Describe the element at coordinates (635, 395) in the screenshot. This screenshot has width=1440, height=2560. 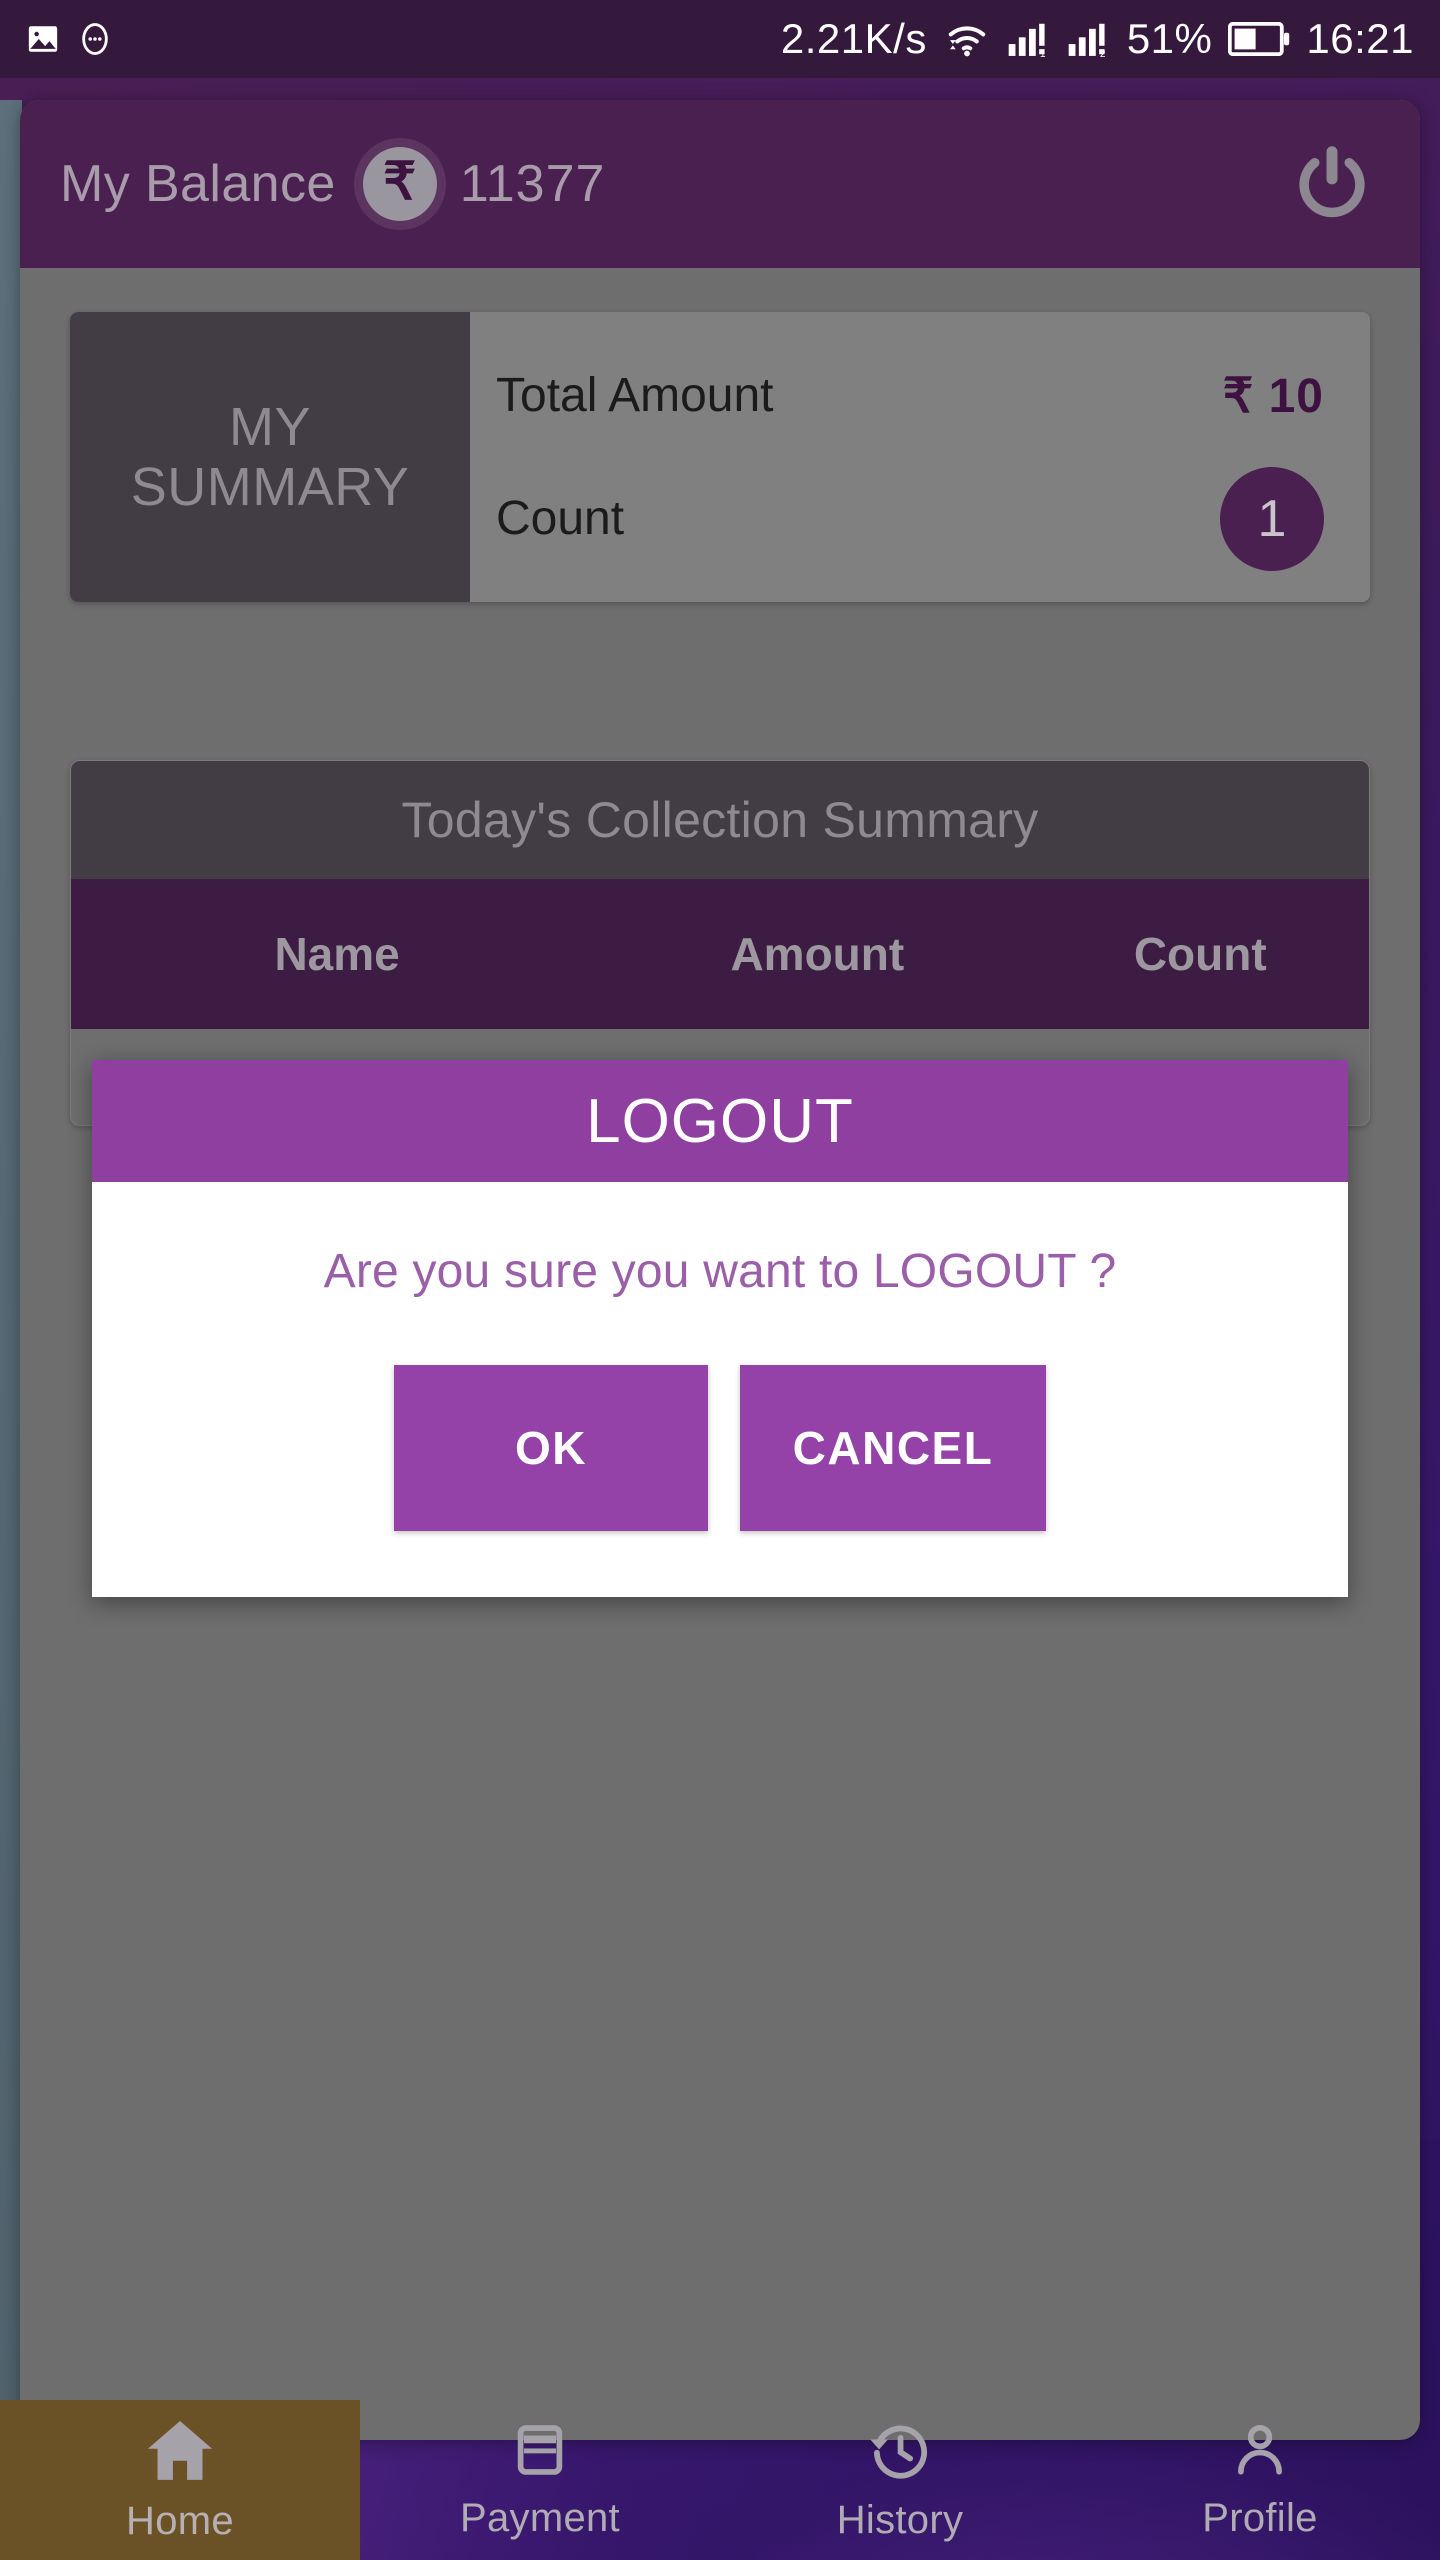
I see `total-amount-label: Total Amount` at that location.